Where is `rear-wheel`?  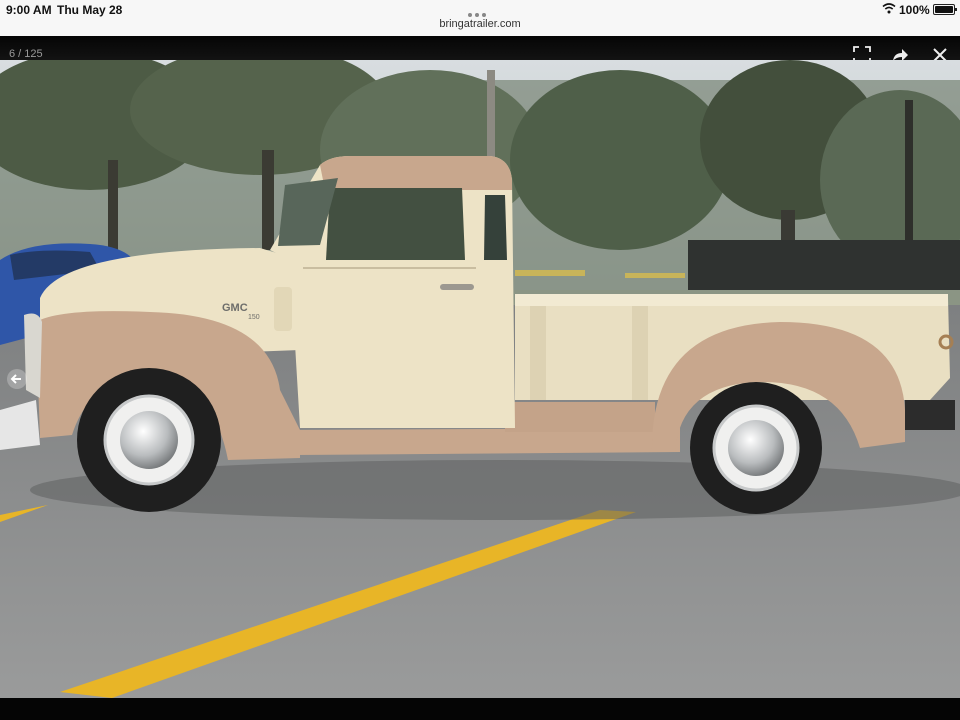
rear-wheel is located at coordinates (756, 448).